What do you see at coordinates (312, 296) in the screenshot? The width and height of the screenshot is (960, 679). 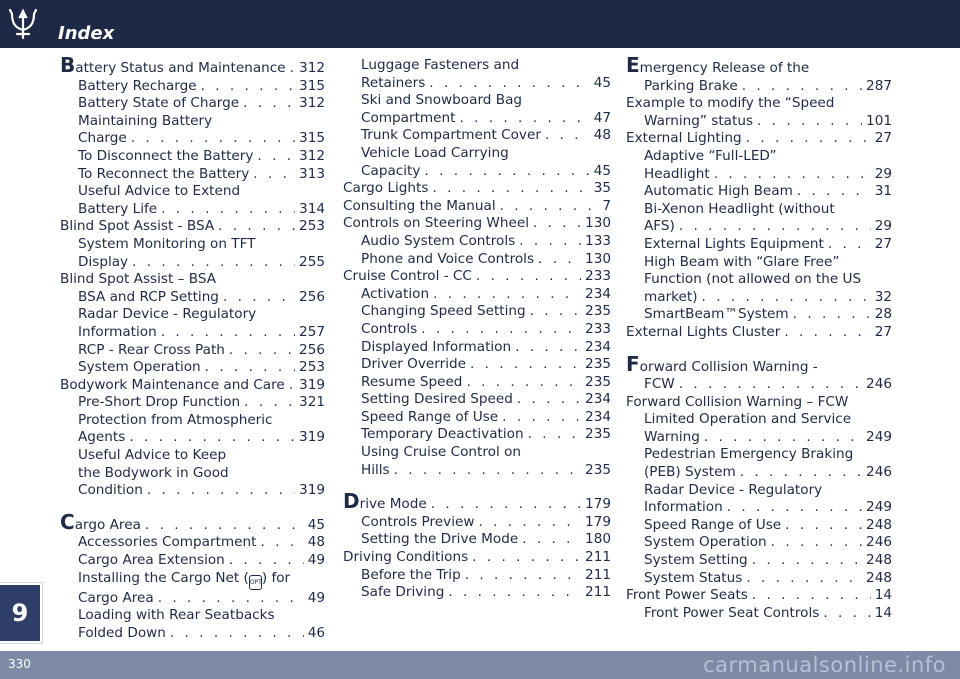 I see `entry-page-number: 256` at bounding box center [312, 296].